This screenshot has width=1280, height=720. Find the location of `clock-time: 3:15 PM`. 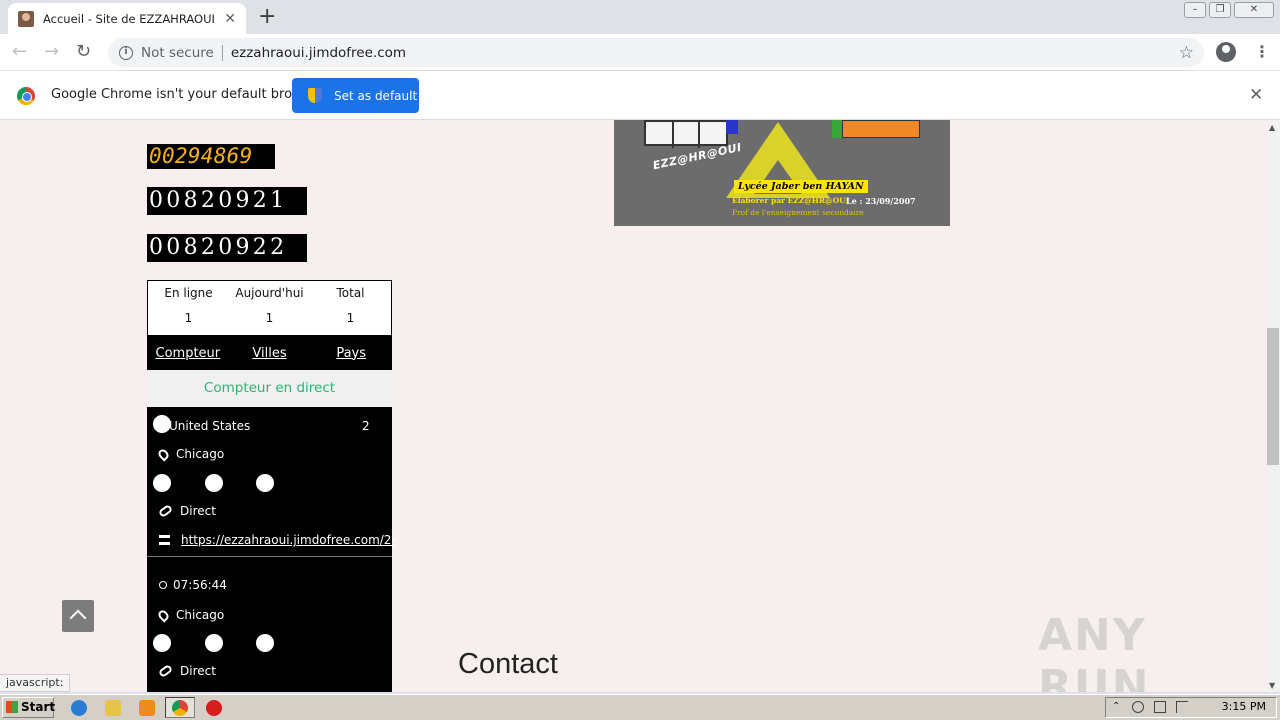

clock-time: 3:15 PM is located at coordinates (1243, 706).